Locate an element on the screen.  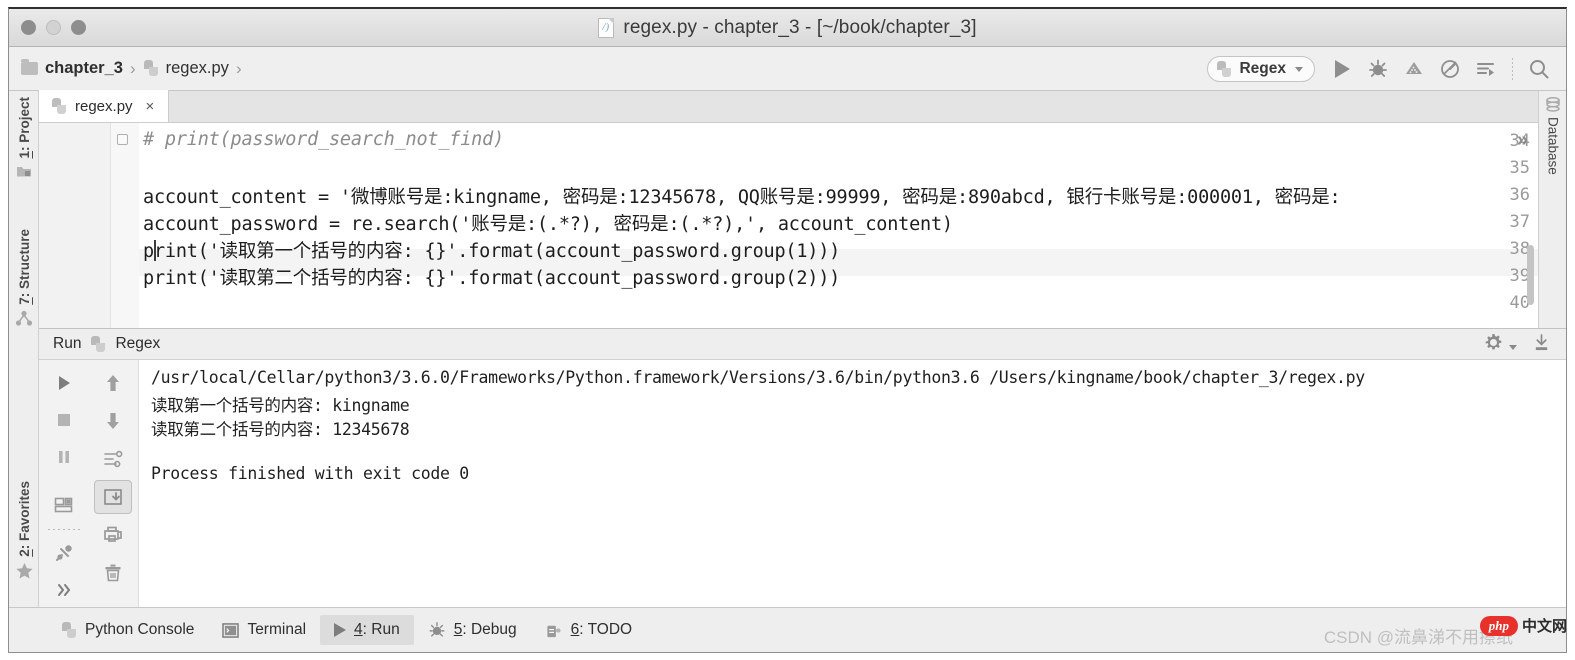
pin-tab-icon is located at coordinates (63, 553).